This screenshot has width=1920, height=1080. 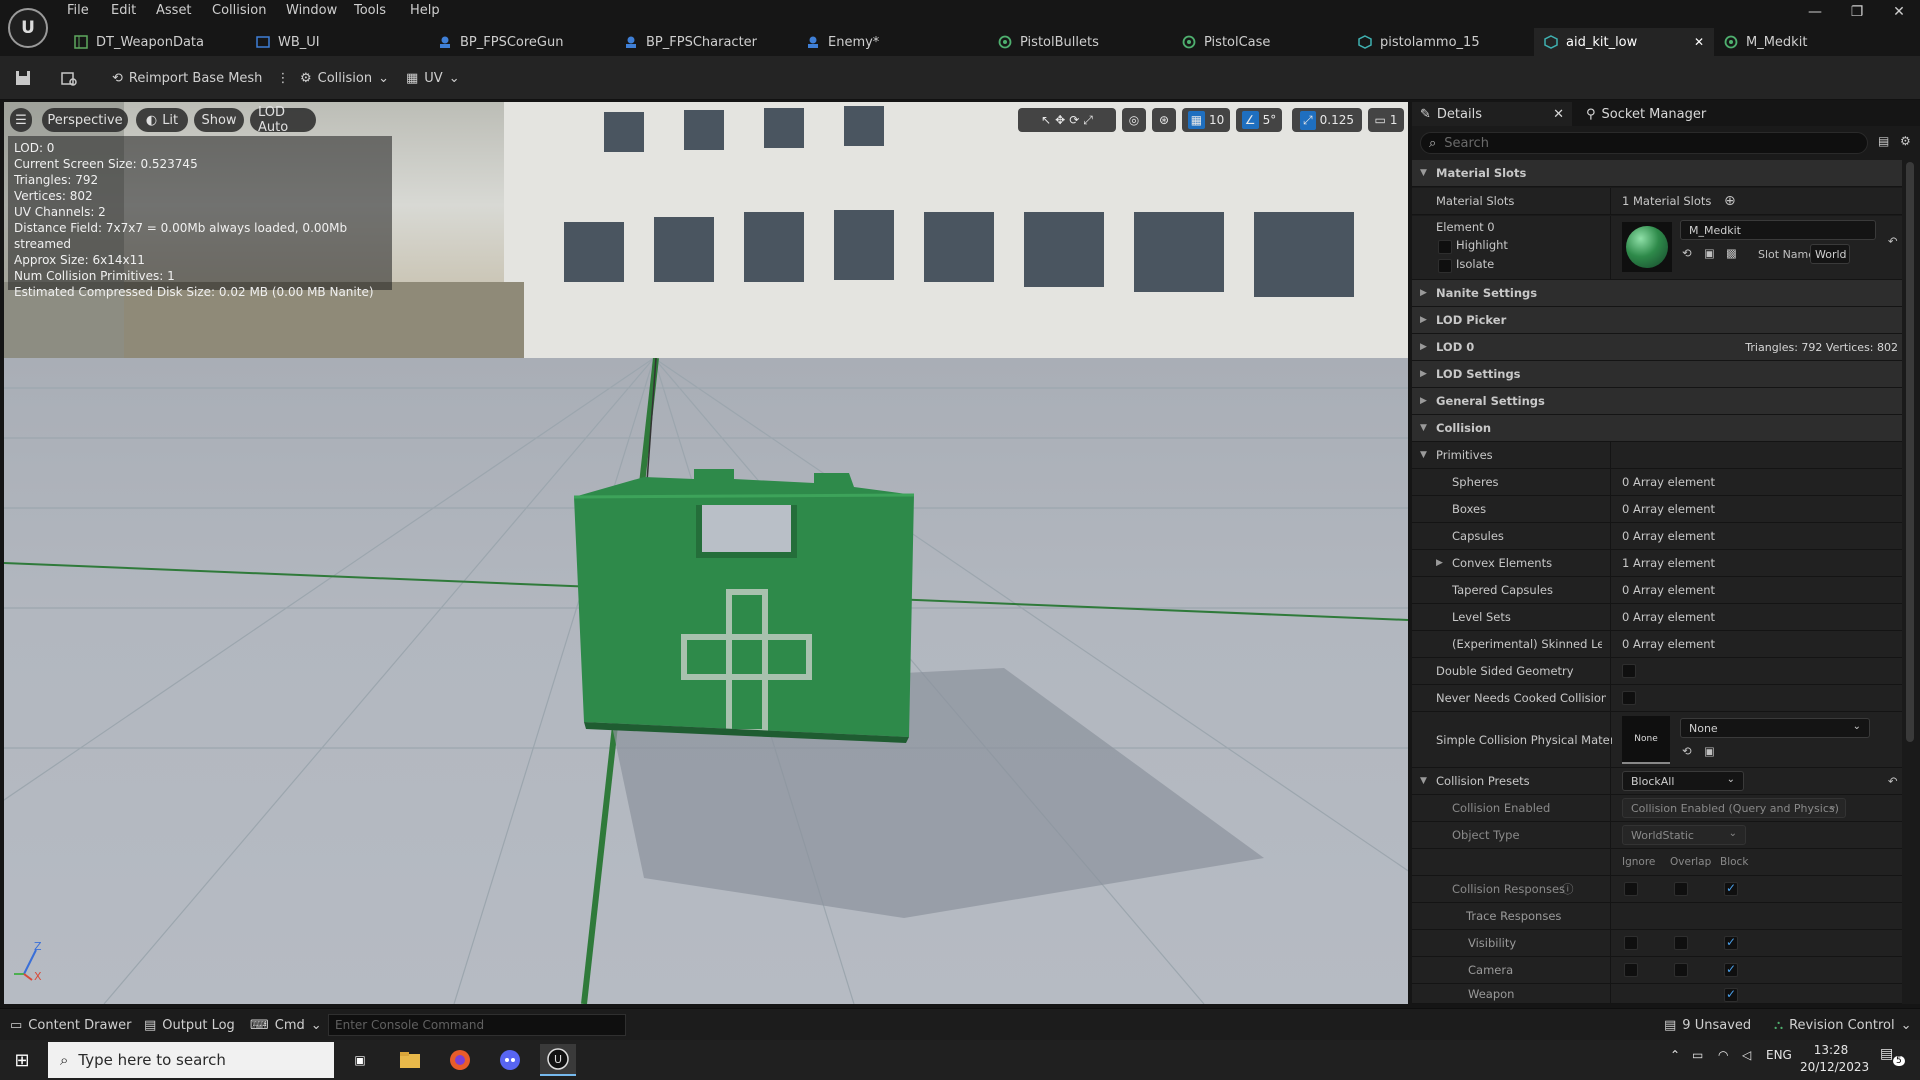 I want to click on firefox-icon, so click(x=460, y=1060).